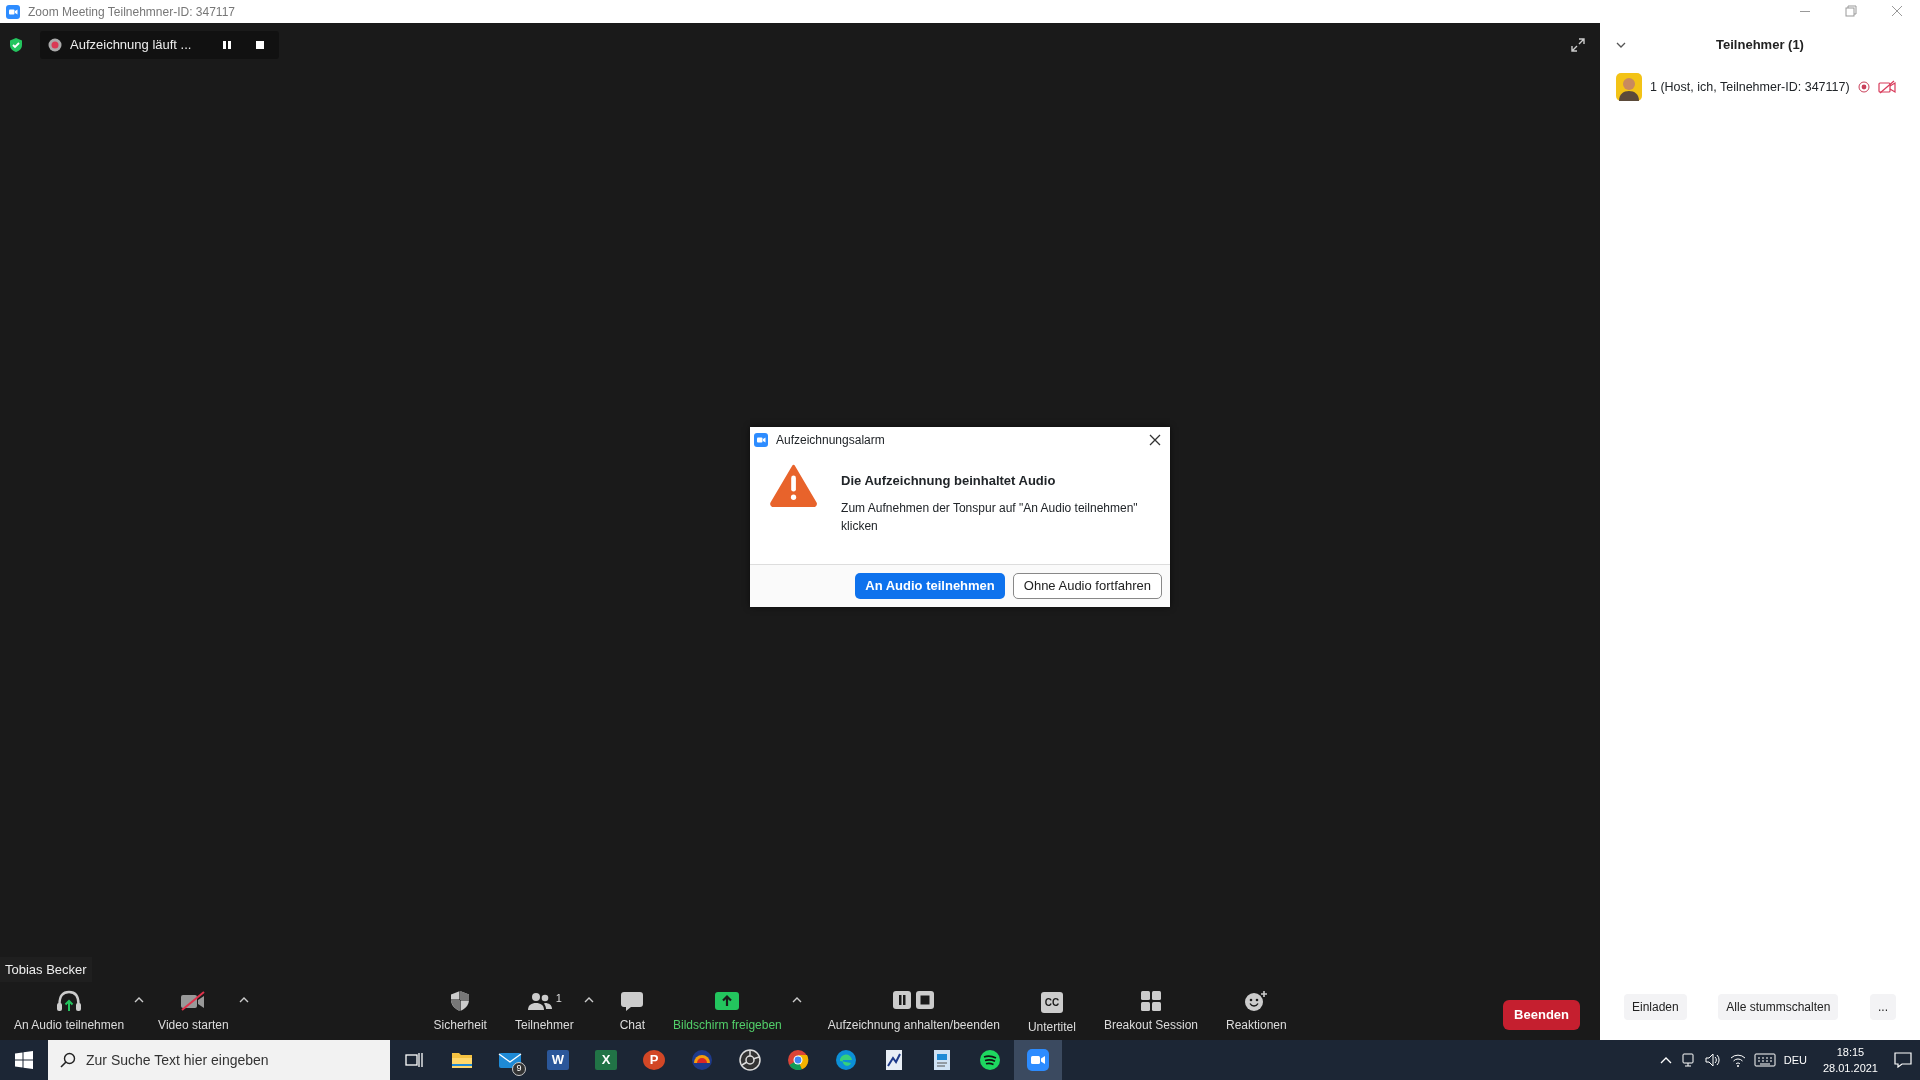 This screenshot has width=1920, height=1080. I want to click on dialog-heading: Die Aufzeichnung beinhaltet Audio, so click(949, 481).